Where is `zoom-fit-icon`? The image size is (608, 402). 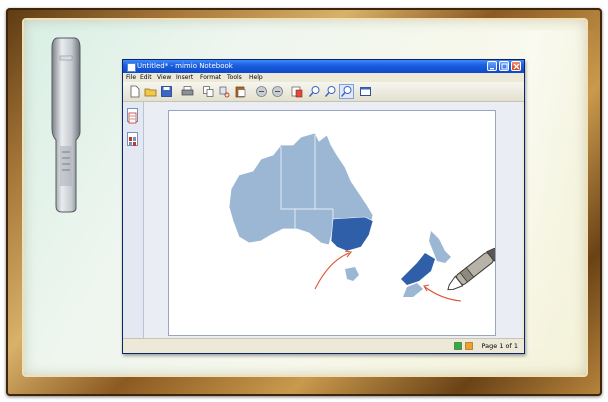 zoom-fit-icon is located at coordinates (346, 91).